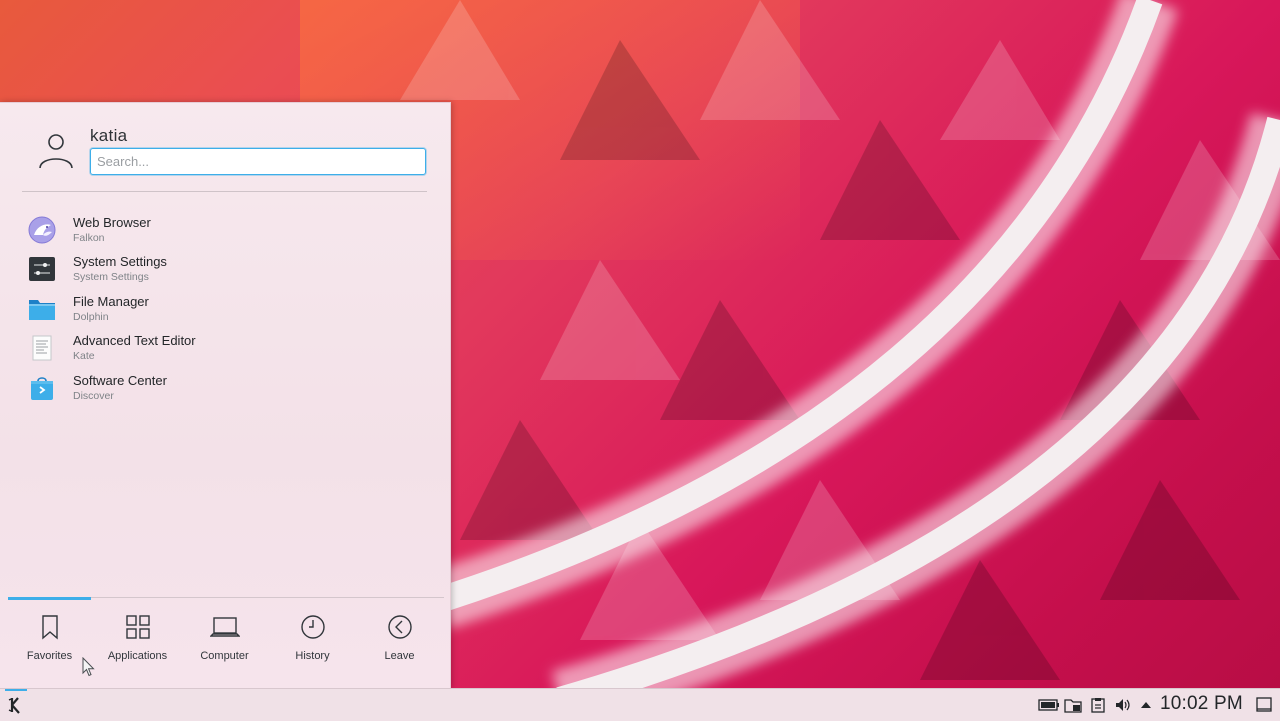 This screenshot has width=1280, height=721. What do you see at coordinates (1049, 705) in the screenshot?
I see `battery-icon` at bounding box center [1049, 705].